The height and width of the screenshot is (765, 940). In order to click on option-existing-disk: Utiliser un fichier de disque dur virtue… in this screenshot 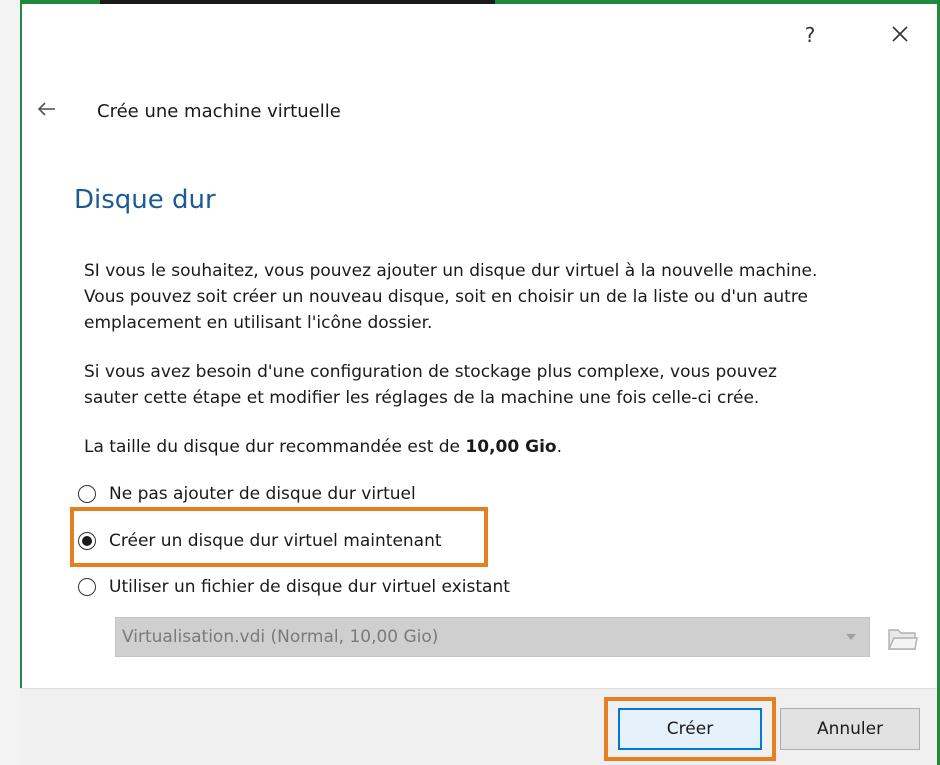, I will do `click(294, 587)`.